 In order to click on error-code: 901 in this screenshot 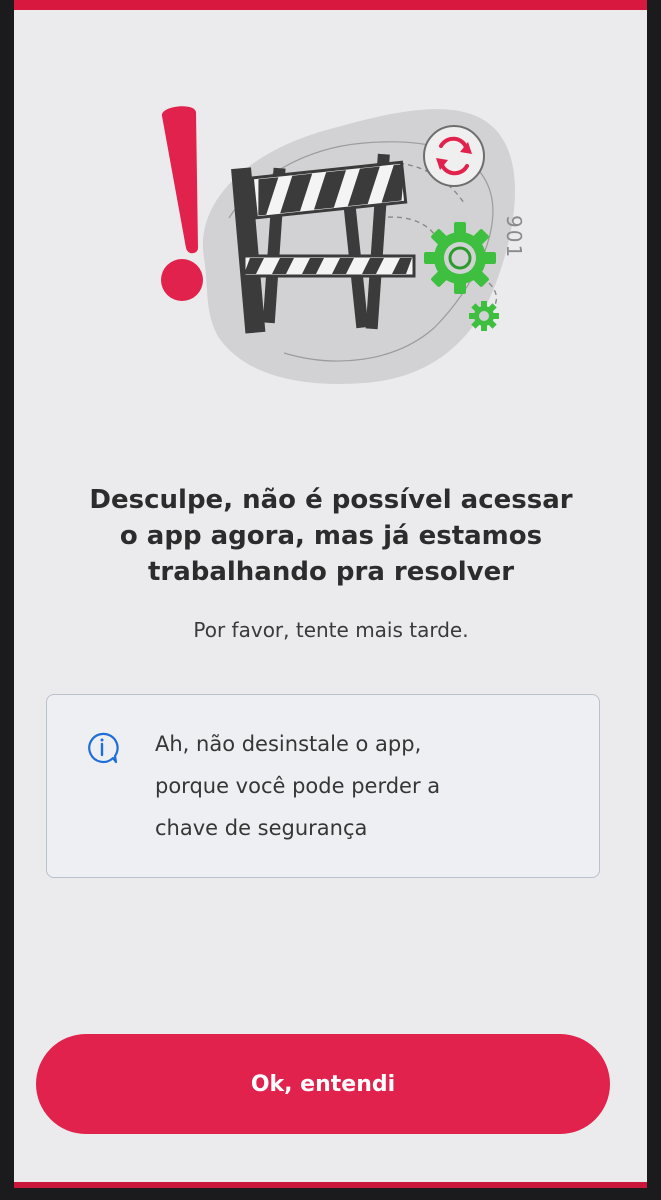, I will do `click(514, 237)`.